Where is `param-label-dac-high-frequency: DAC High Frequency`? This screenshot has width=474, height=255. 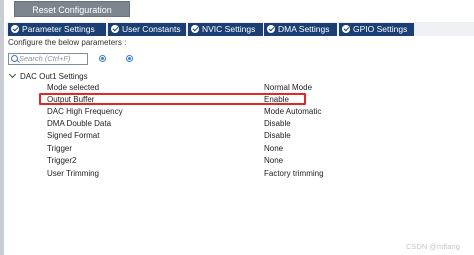 param-label-dac-high-frequency: DAC High Frequency is located at coordinates (85, 111).